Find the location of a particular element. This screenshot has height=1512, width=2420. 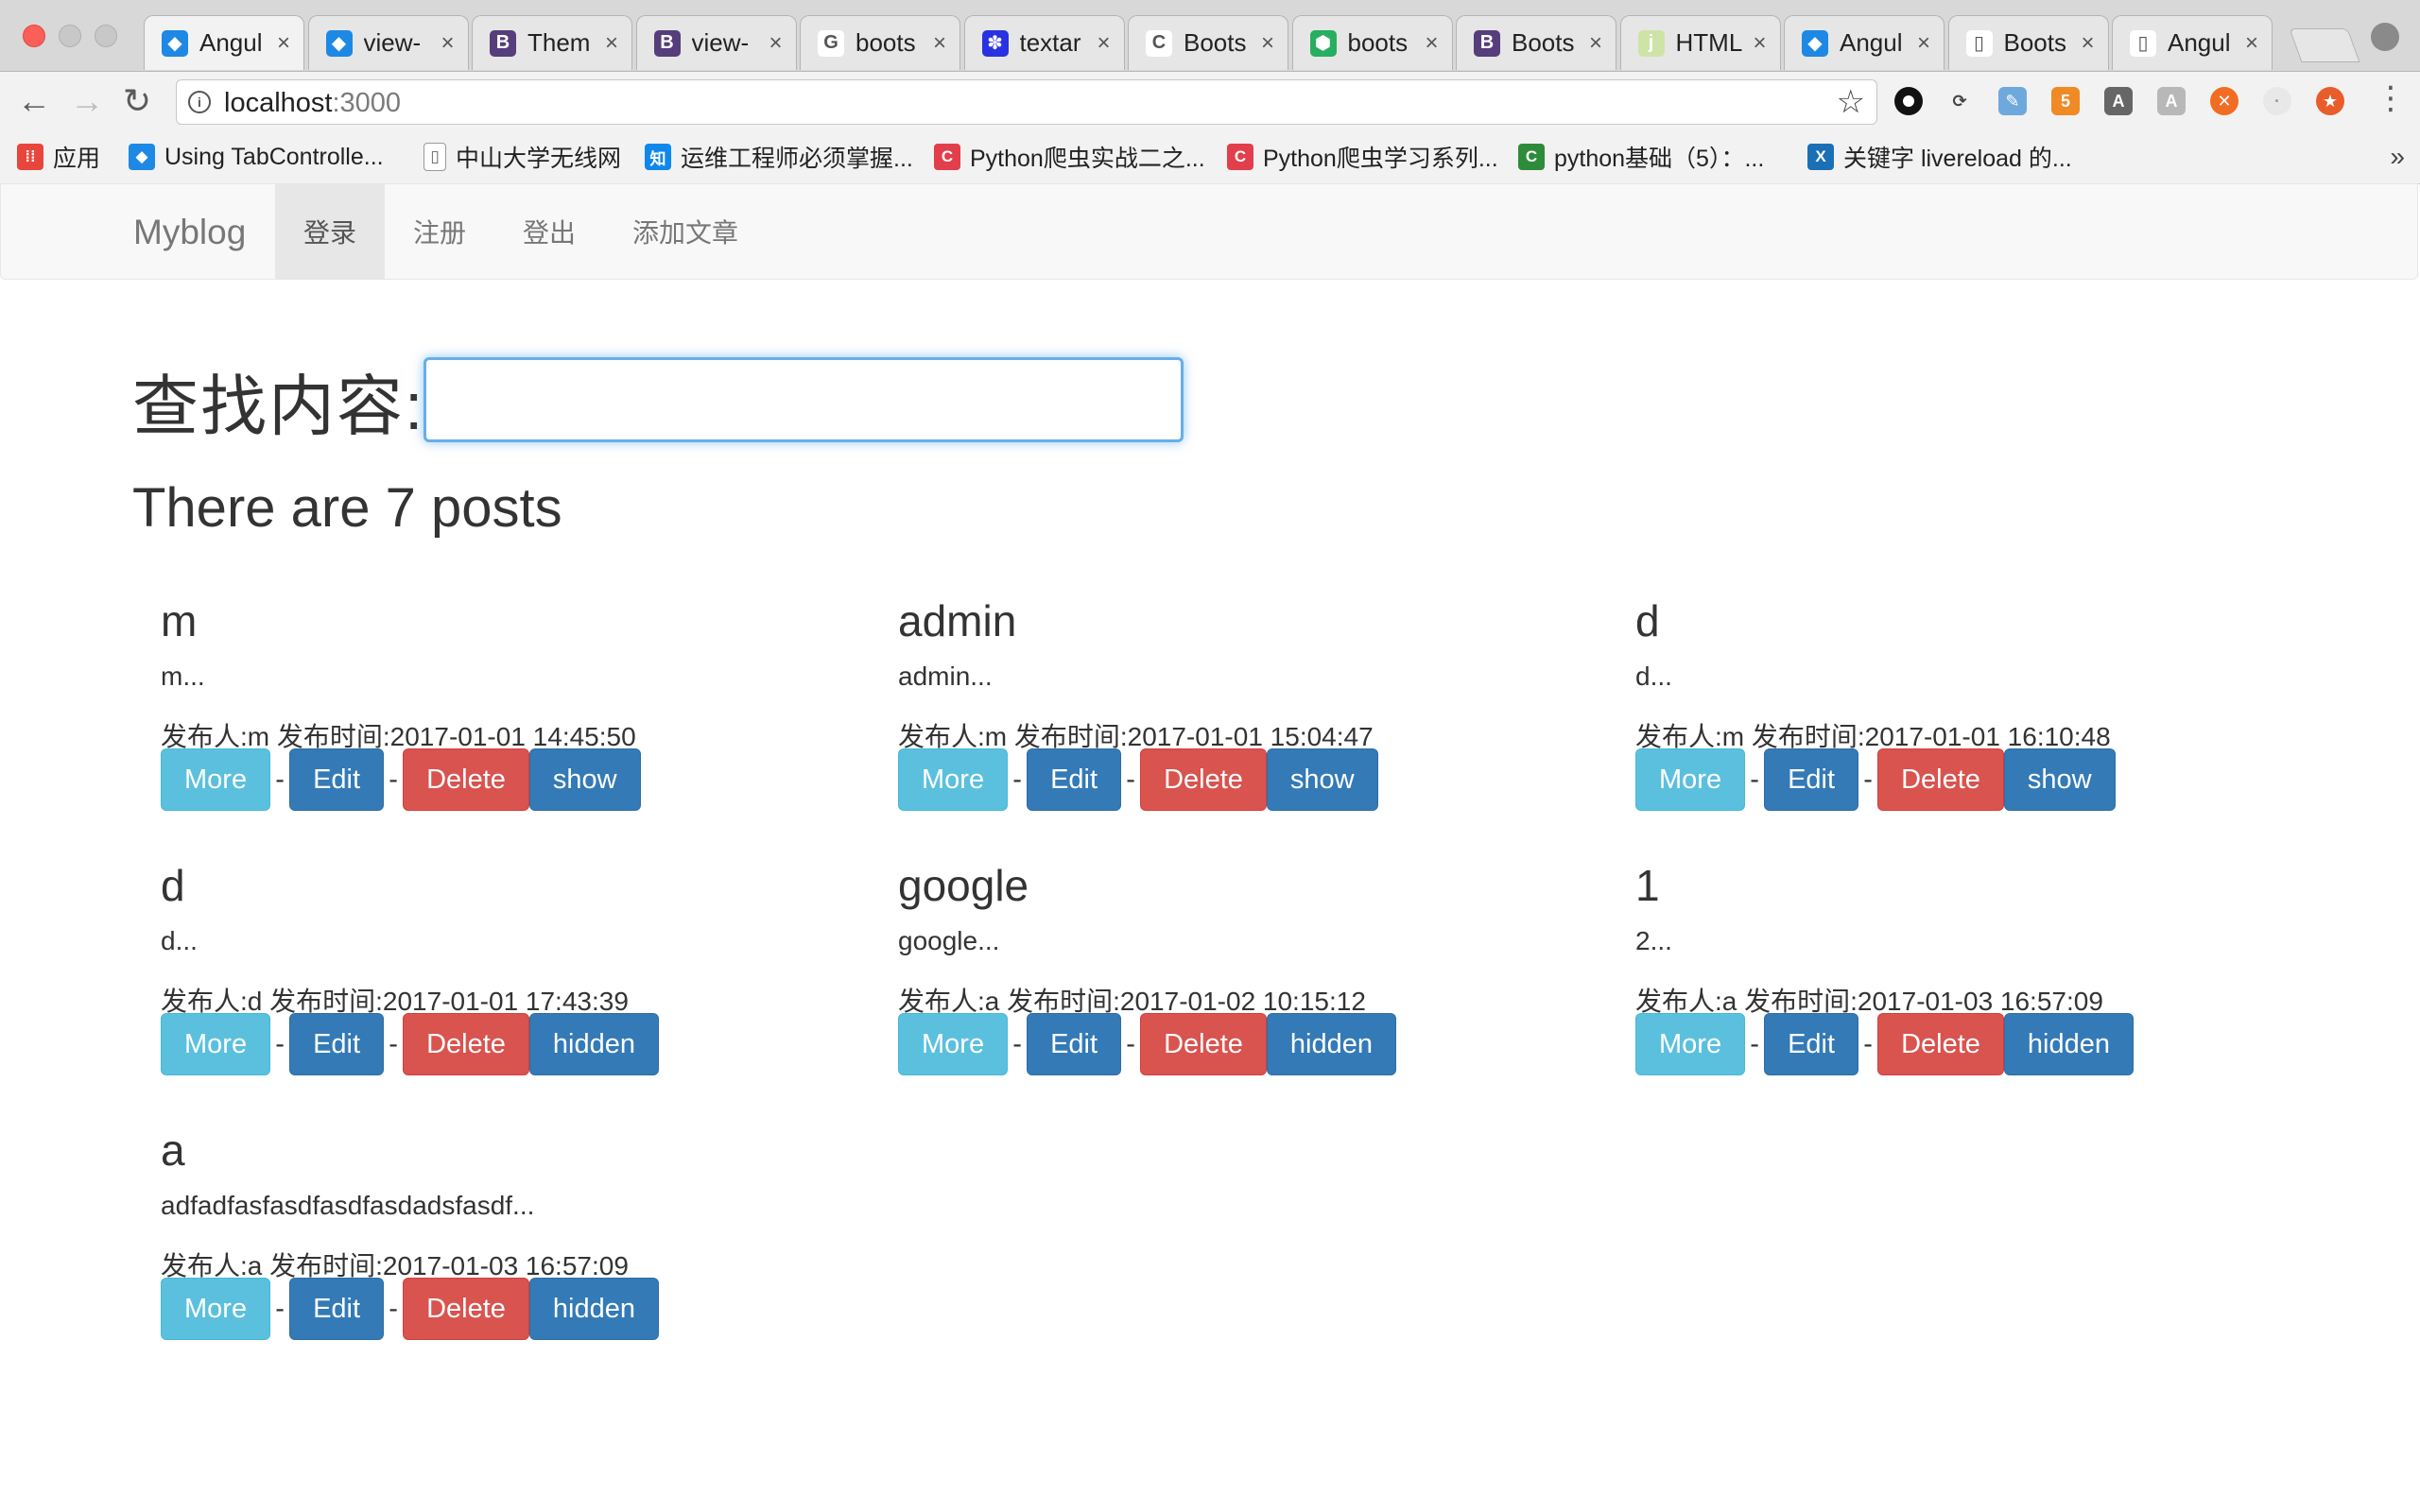

search-input is located at coordinates (804, 399).